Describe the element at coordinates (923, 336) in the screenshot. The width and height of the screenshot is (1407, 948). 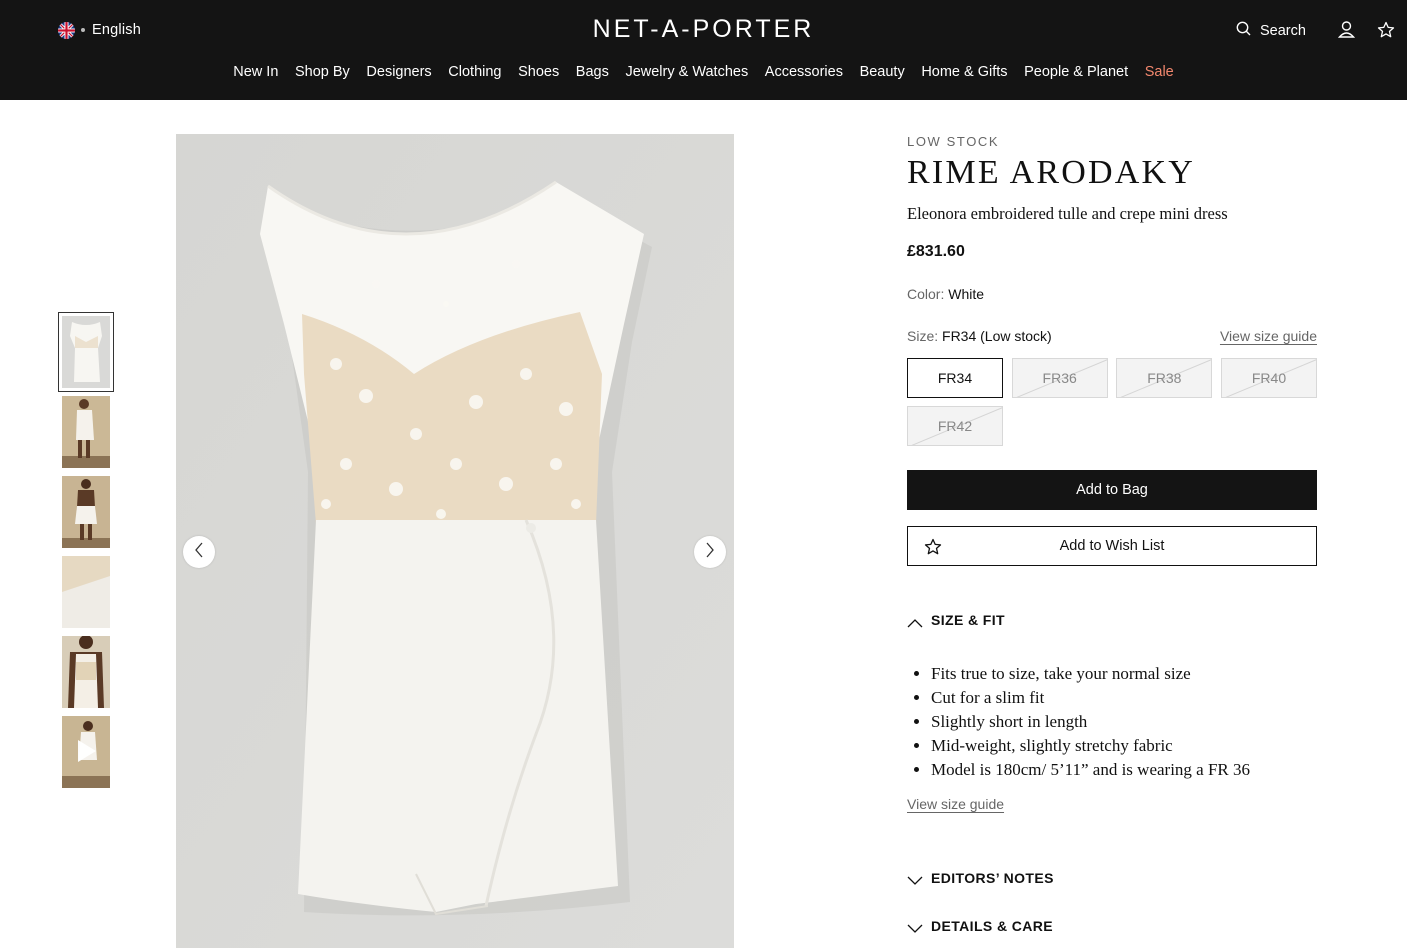
I see `size-label: Size:` at that location.